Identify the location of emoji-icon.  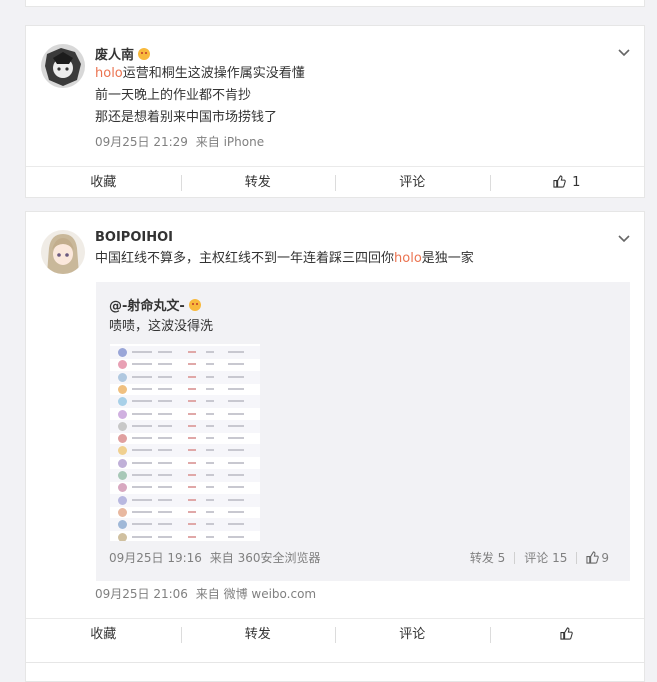
(144, 54).